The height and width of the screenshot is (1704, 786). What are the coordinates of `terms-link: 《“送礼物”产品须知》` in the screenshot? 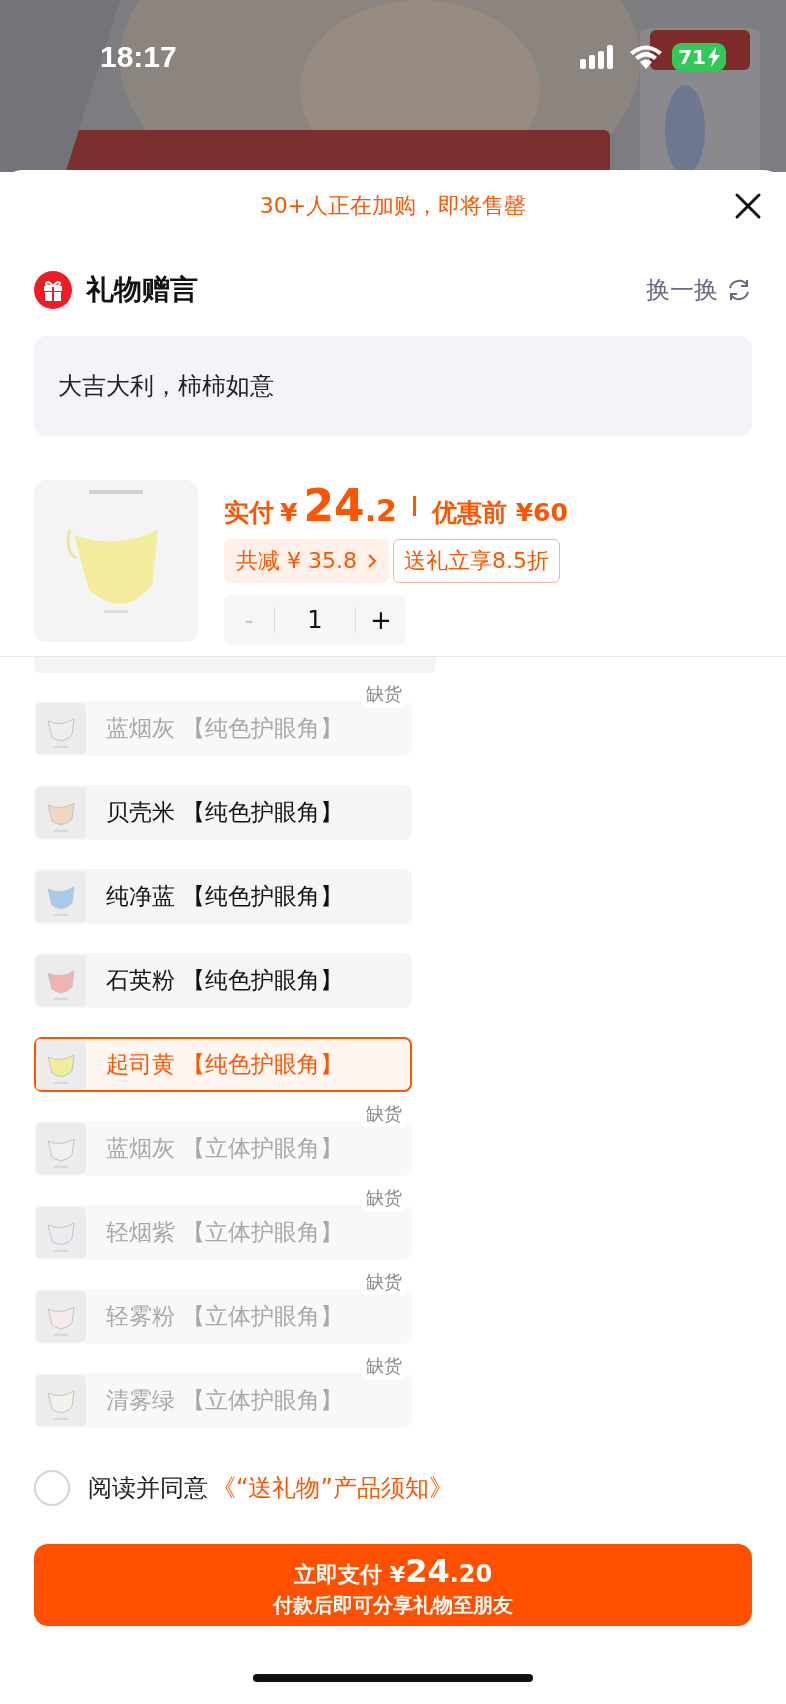 It's located at (332, 1488).